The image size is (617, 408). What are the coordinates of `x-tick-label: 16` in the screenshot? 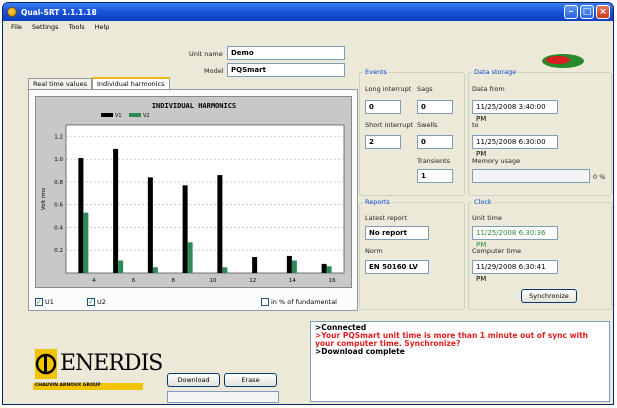 It's located at (332, 281).